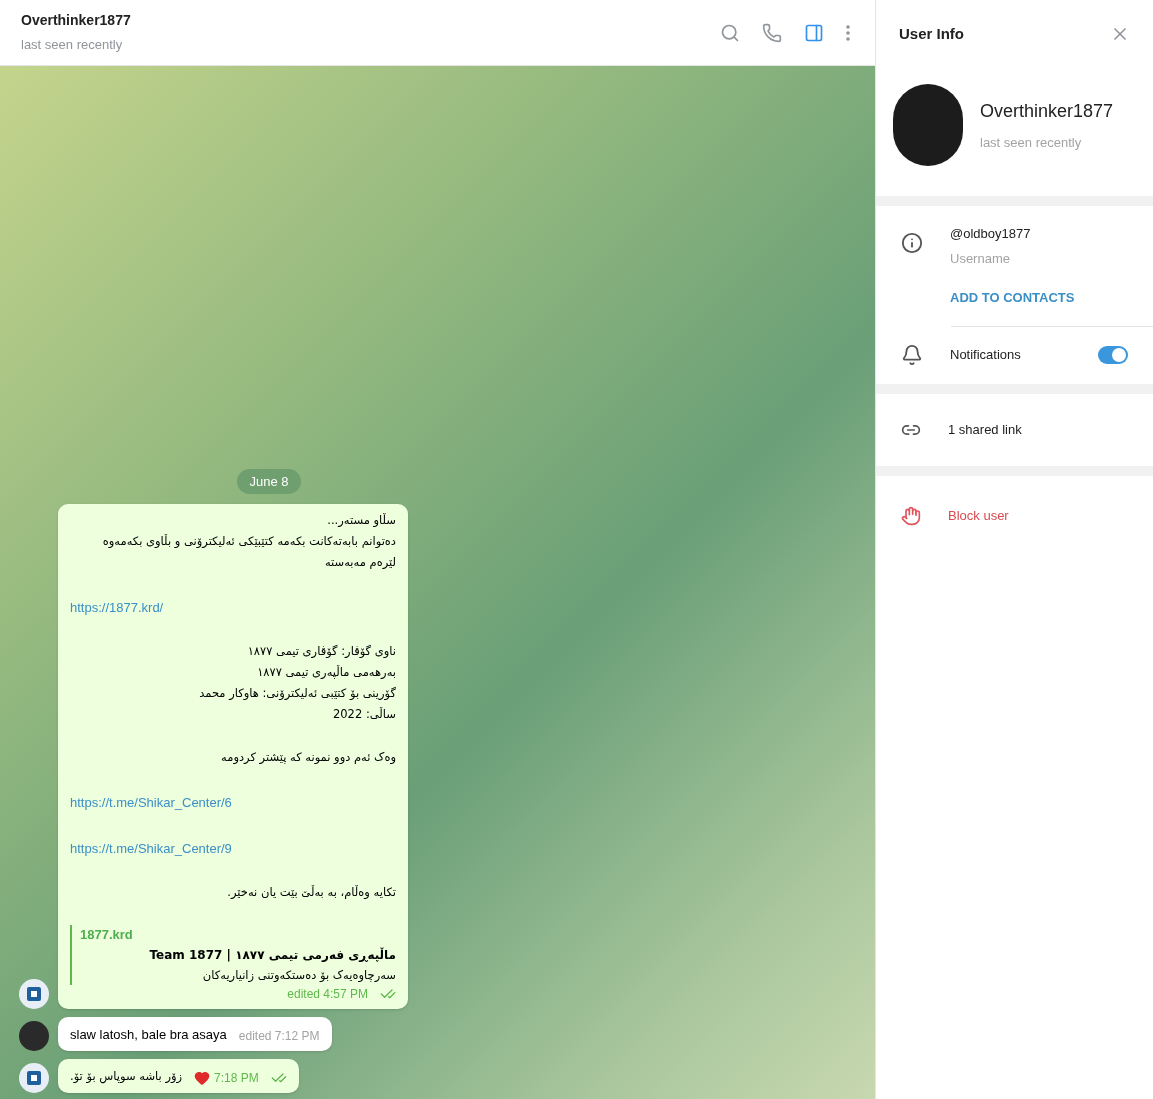 The height and width of the screenshot is (1099, 1153). Describe the element at coordinates (985, 429) in the screenshot. I see `shared-links-item: 1 shared link` at that location.